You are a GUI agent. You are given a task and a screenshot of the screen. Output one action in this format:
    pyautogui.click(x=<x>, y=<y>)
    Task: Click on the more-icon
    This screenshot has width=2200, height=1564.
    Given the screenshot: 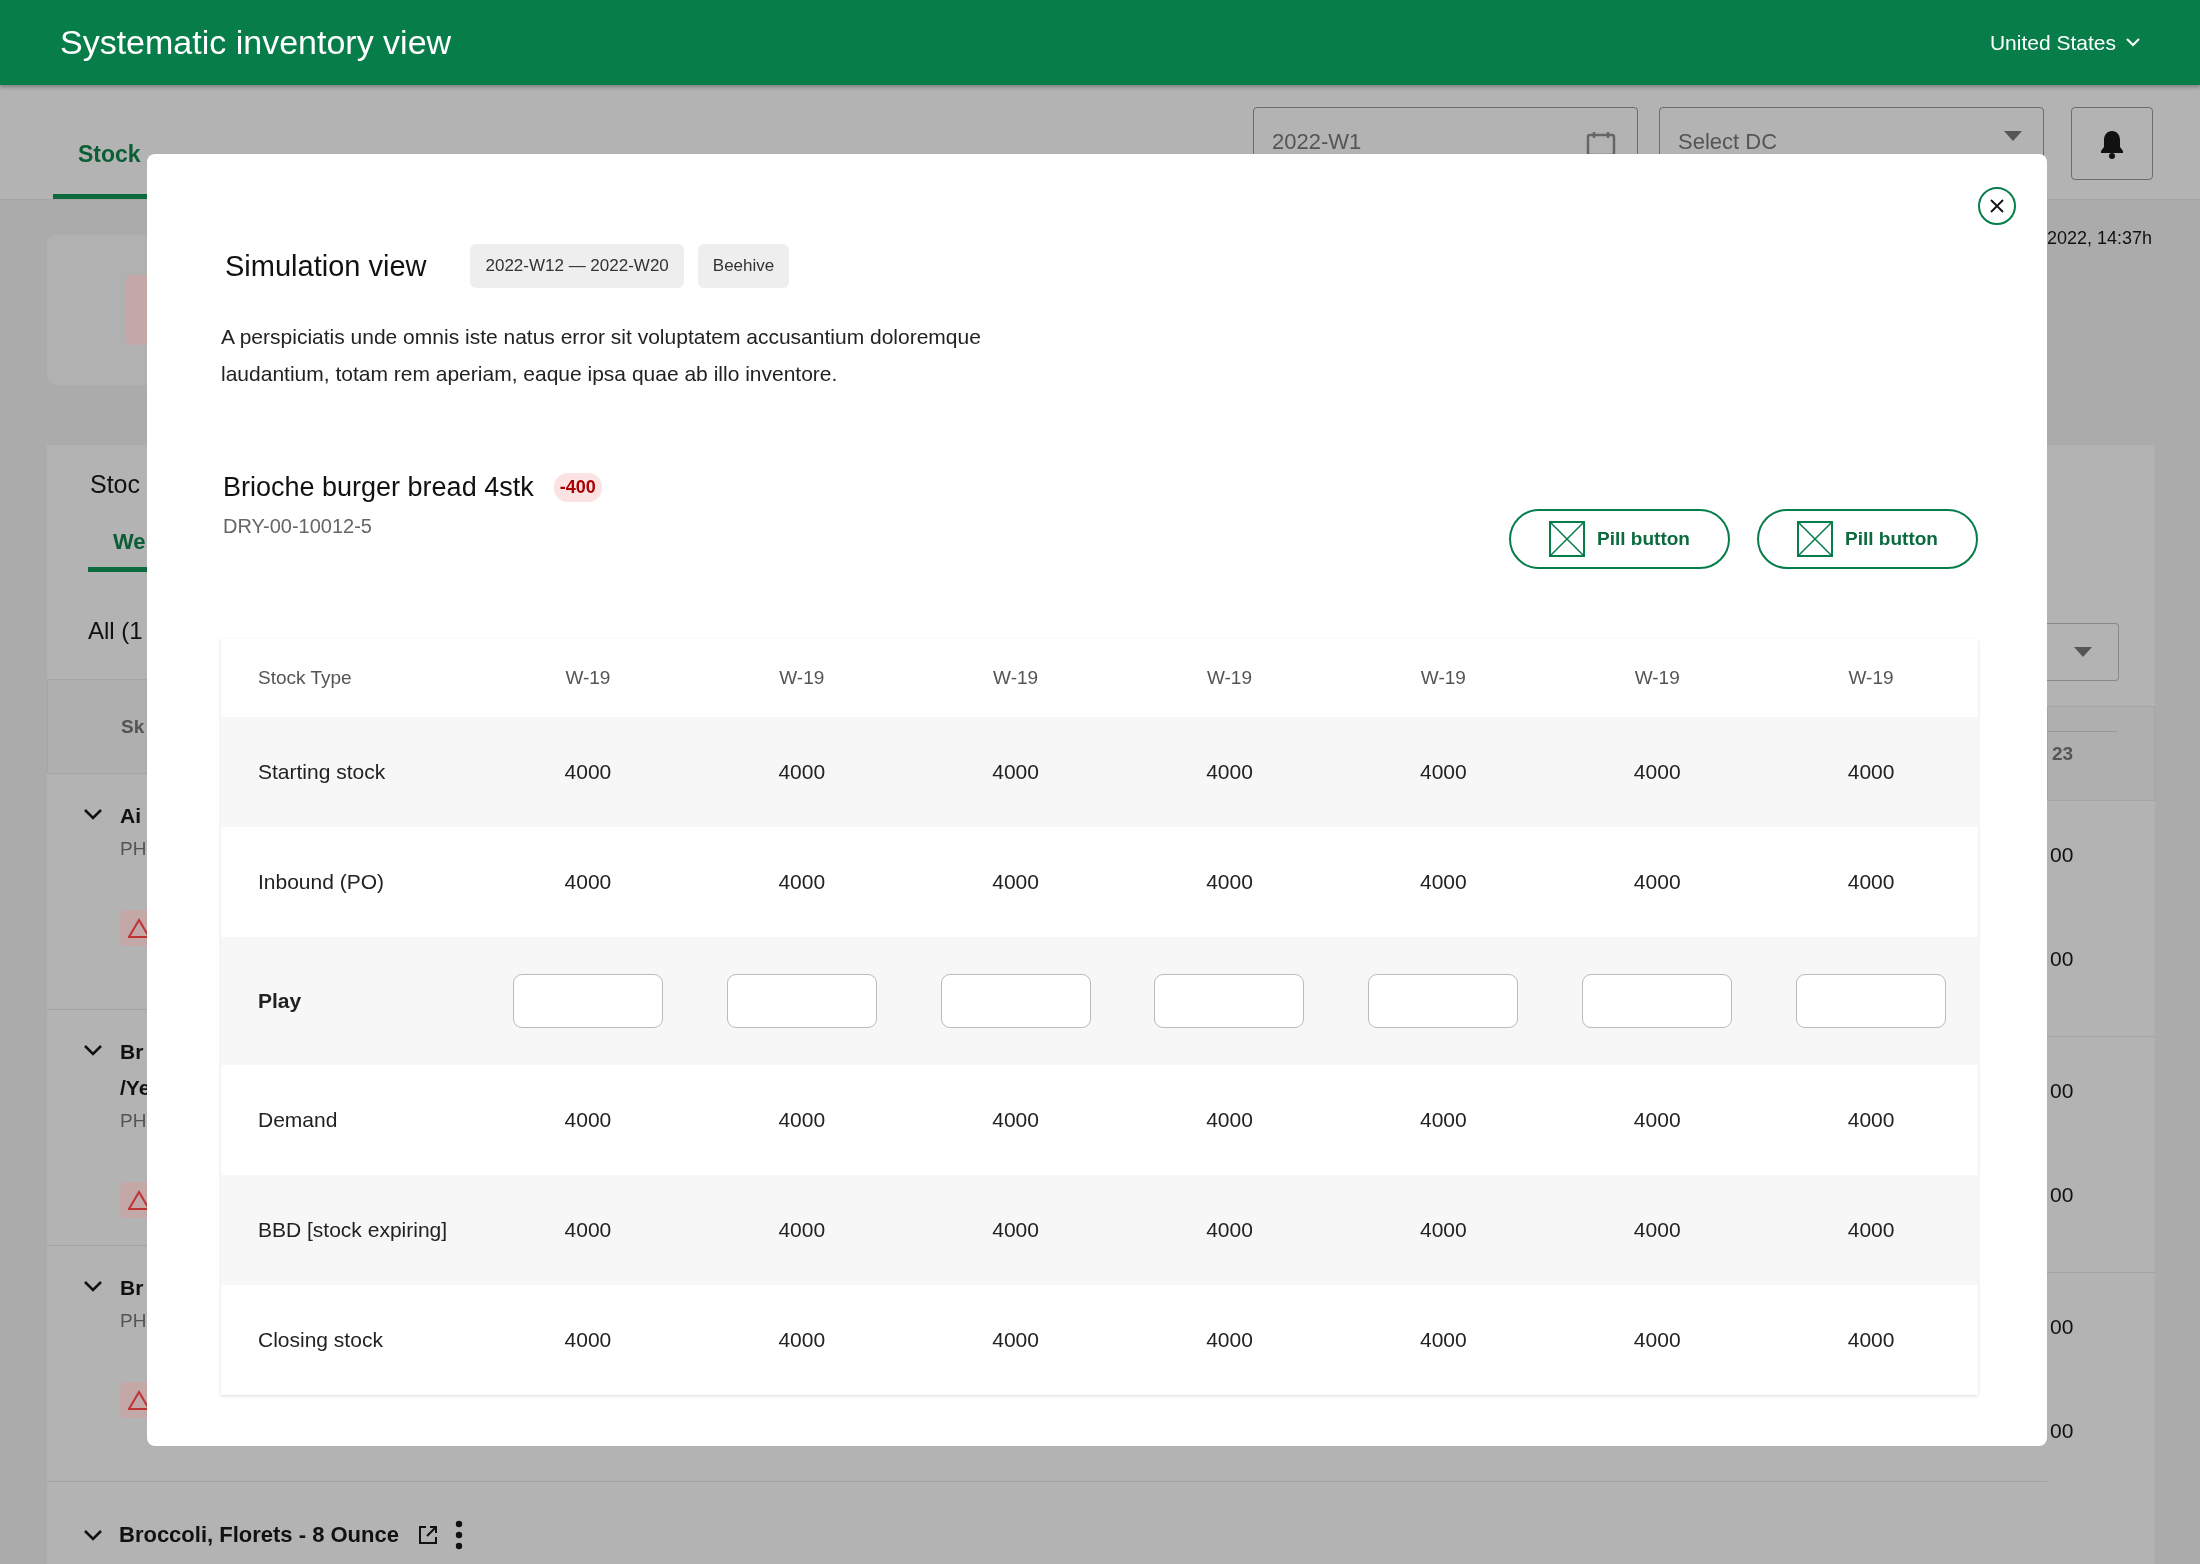 What is the action you would take?
    pyautogui.click(x=458, y=1535)
    